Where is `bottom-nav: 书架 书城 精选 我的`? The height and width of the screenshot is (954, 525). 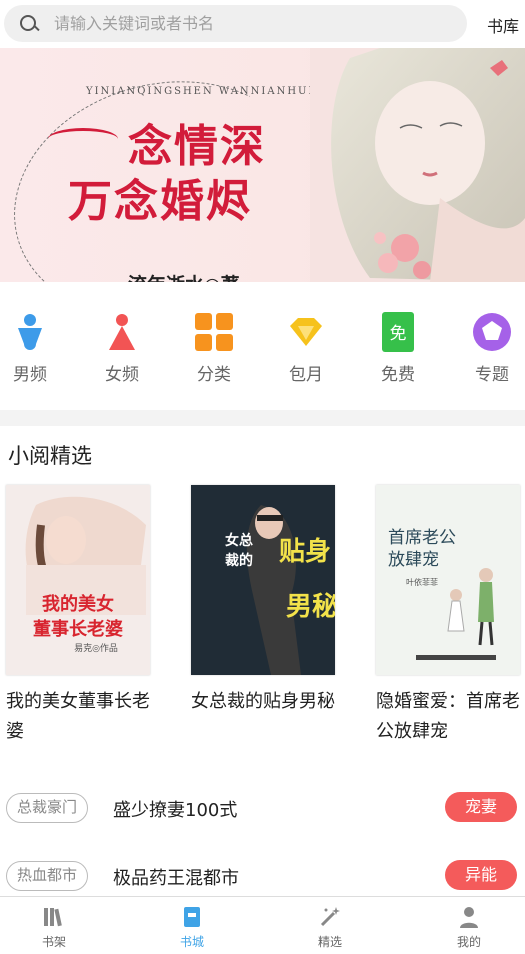
bottom-nav: 书架 书城 精选 我的 is located at coordinates (262, 925).